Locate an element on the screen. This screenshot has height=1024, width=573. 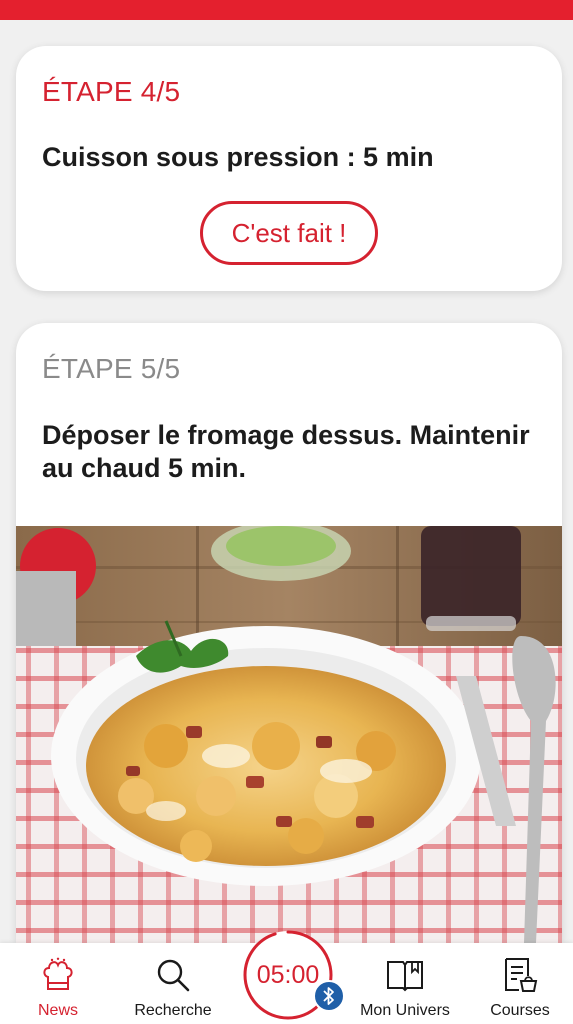
done-button: C'est fait ! is located at coordinates (289, 233).